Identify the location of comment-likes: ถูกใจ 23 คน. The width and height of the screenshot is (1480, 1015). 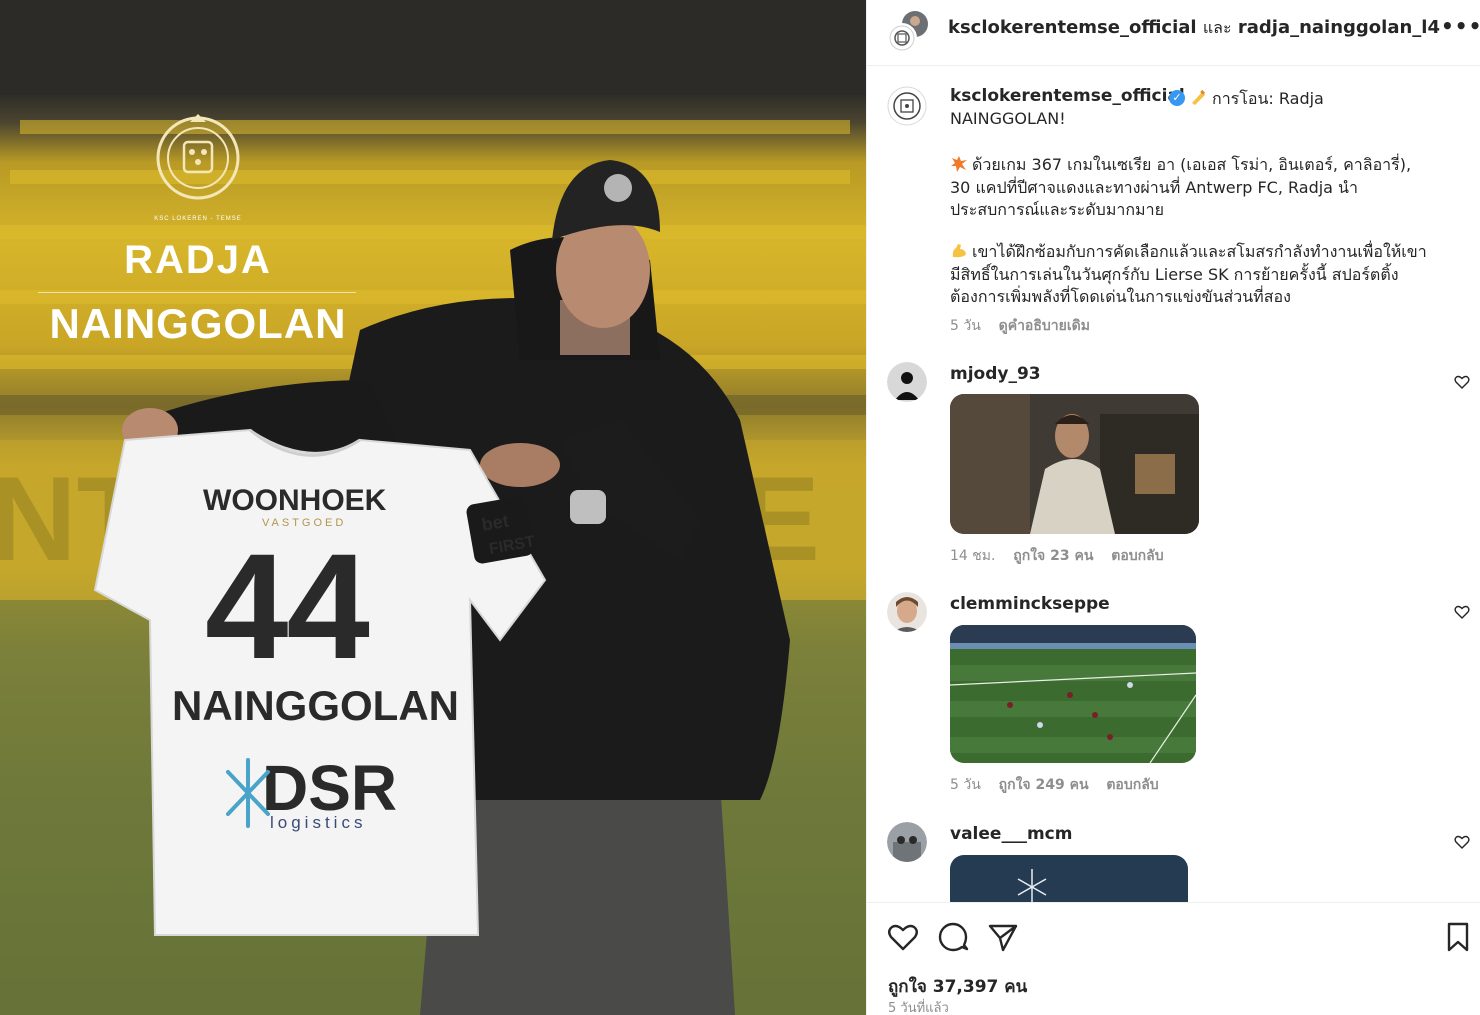
(1053, 556).